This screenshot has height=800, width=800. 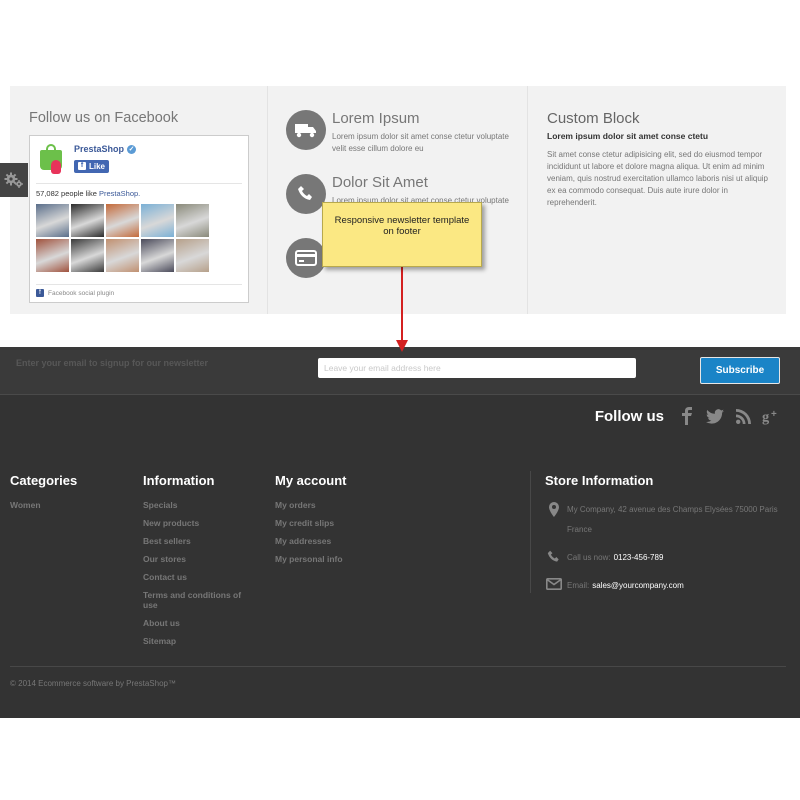 I want to click on categories-list: Women, so click(x=65, y=505).